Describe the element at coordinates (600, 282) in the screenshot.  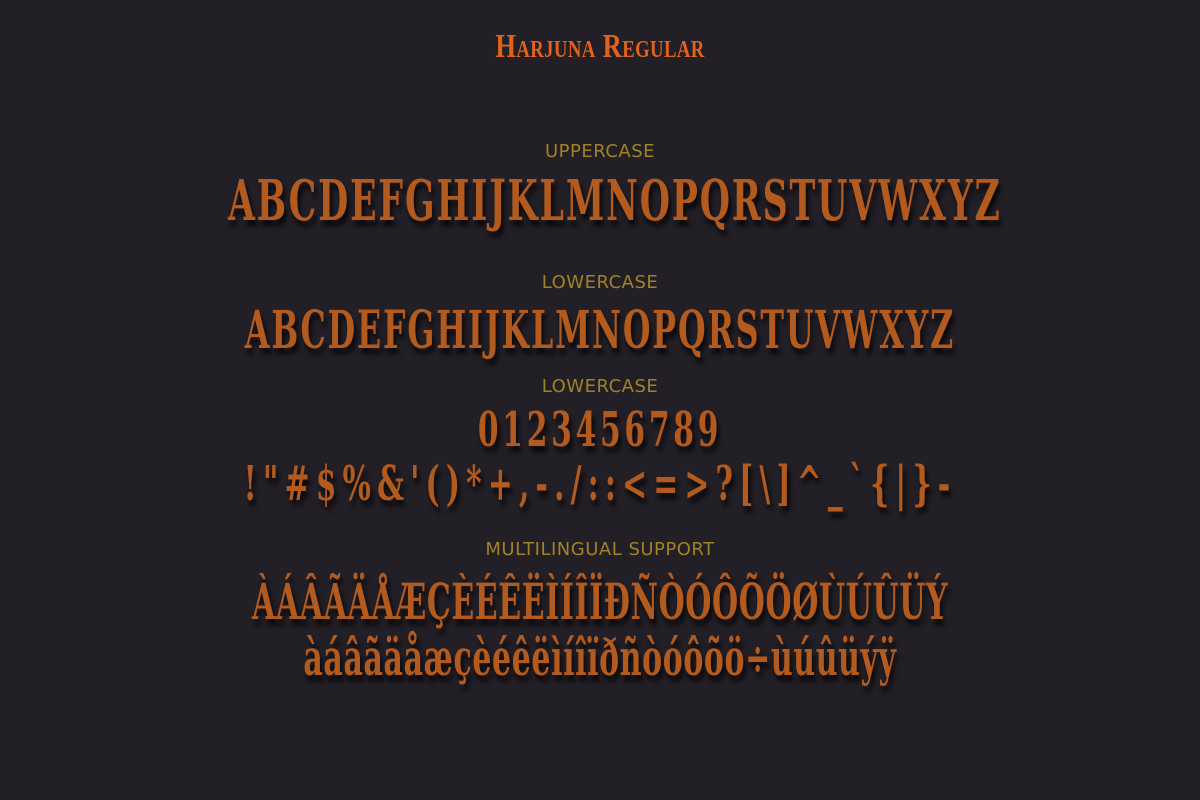
I see `lowercase-label: LOWERCASE` at that location.